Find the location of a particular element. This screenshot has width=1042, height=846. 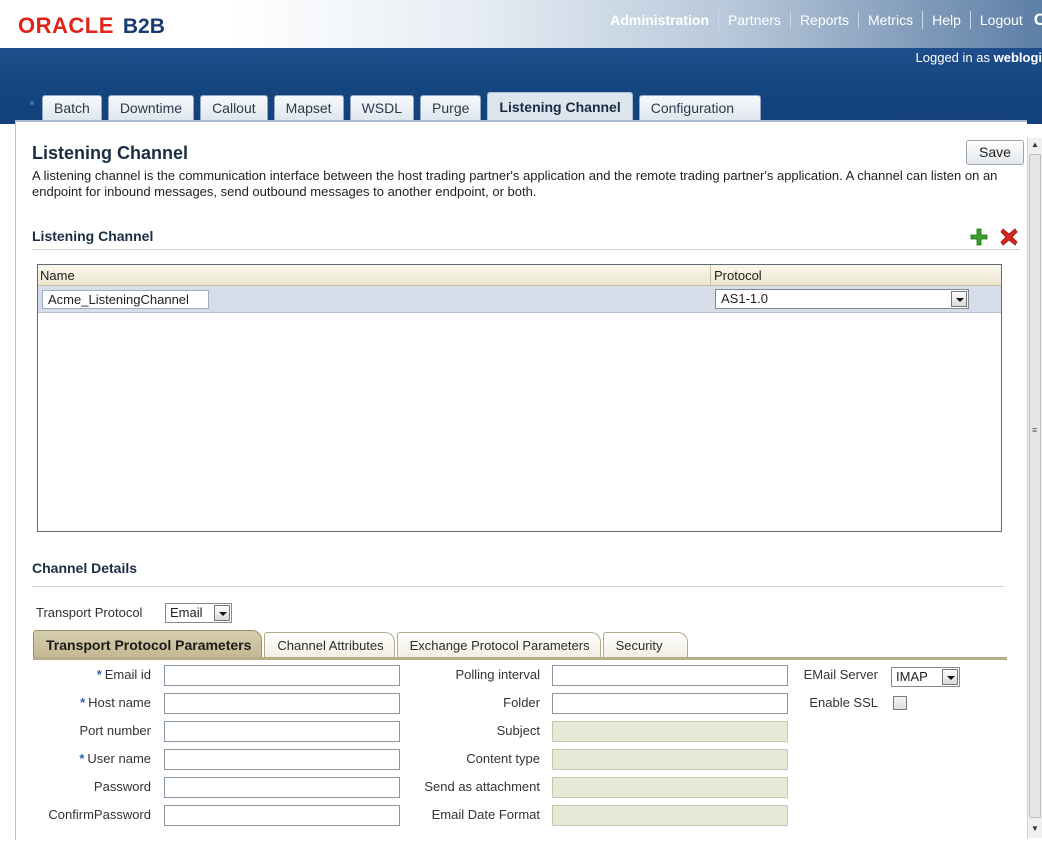

subtab-channel-attributes: Channel Attributes is located at coordinates (329, 645).